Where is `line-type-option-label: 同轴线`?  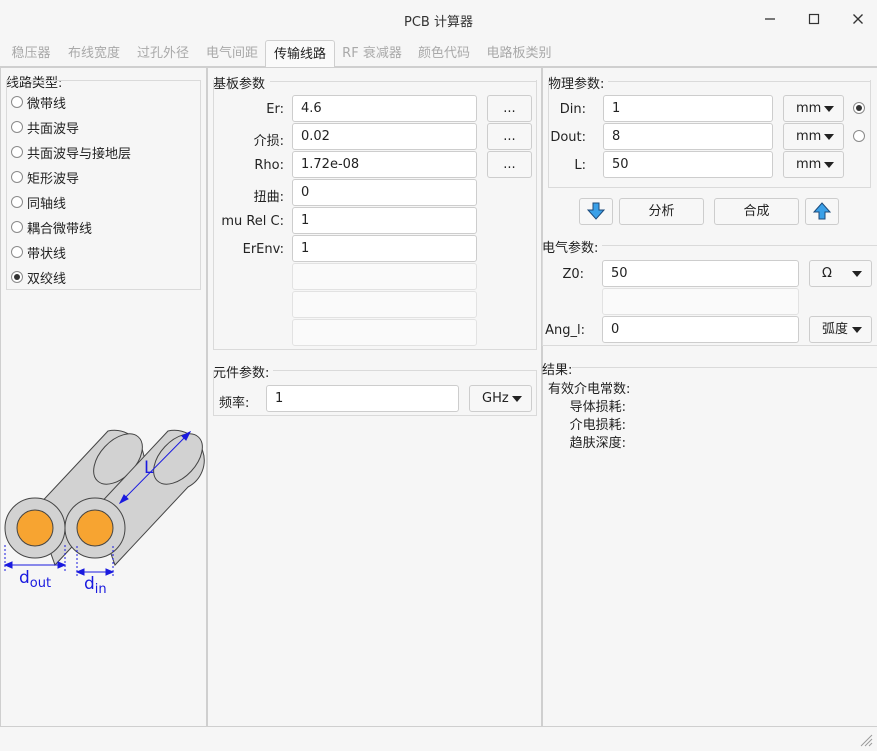
line-type-option-label: 同轴线 is located at coordinates (47, 204).